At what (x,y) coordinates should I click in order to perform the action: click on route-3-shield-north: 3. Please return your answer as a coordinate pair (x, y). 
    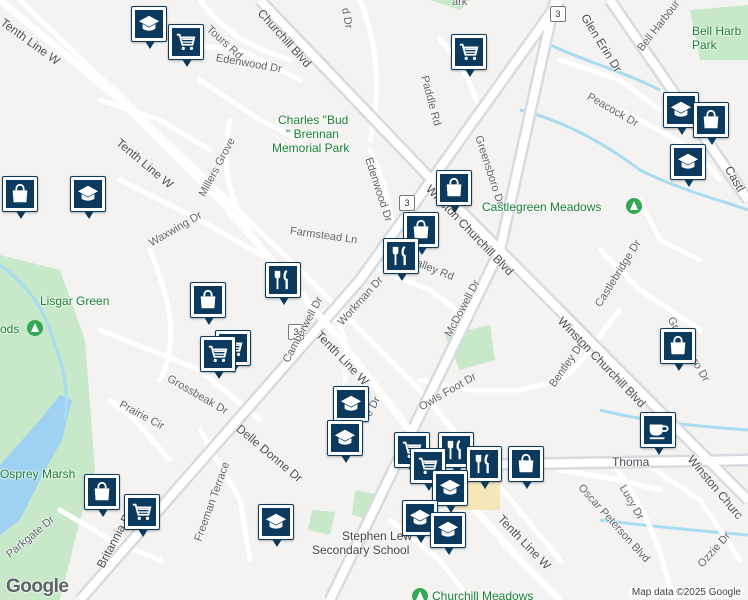
    Looking at the image, I should click on (558, 14).